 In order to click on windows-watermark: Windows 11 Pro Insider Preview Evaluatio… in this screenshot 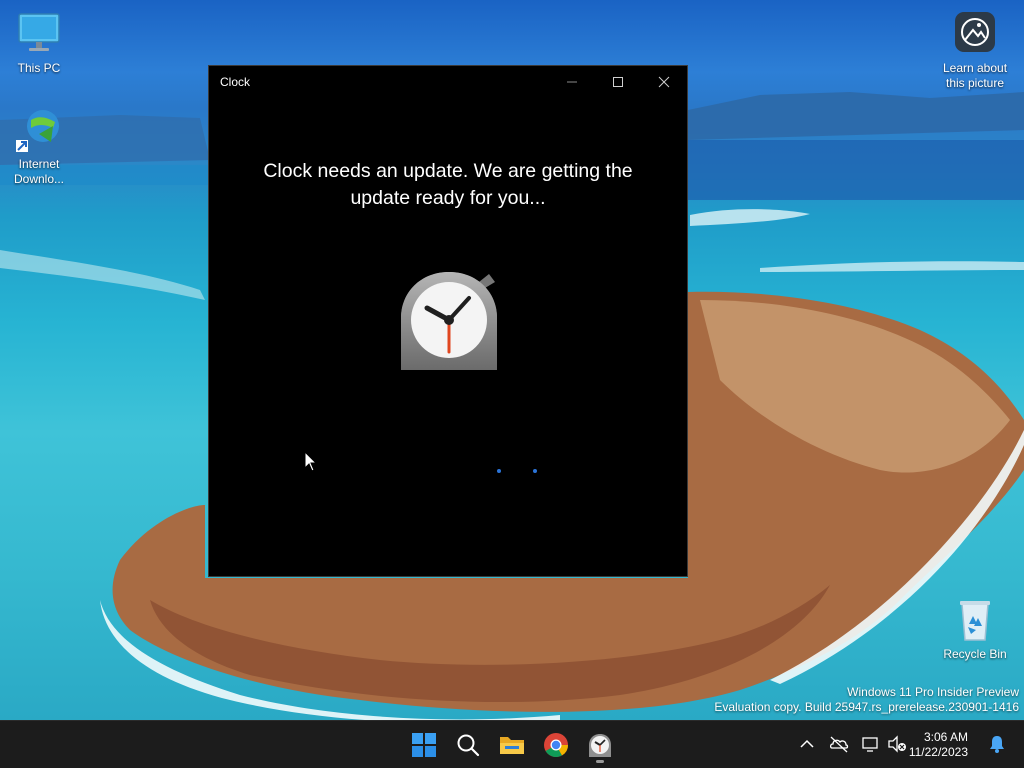, I will do `click(866, 700)`.